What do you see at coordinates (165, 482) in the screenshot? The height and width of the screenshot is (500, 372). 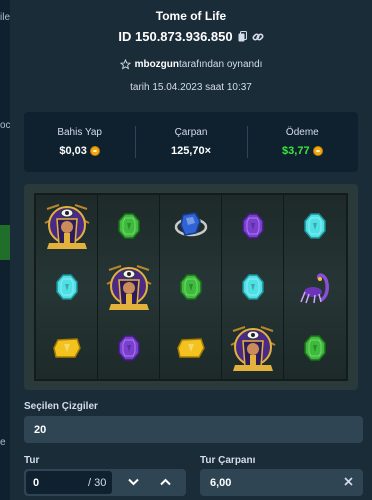 I see `chevron-up-icon` at bounding box center [165, 482].